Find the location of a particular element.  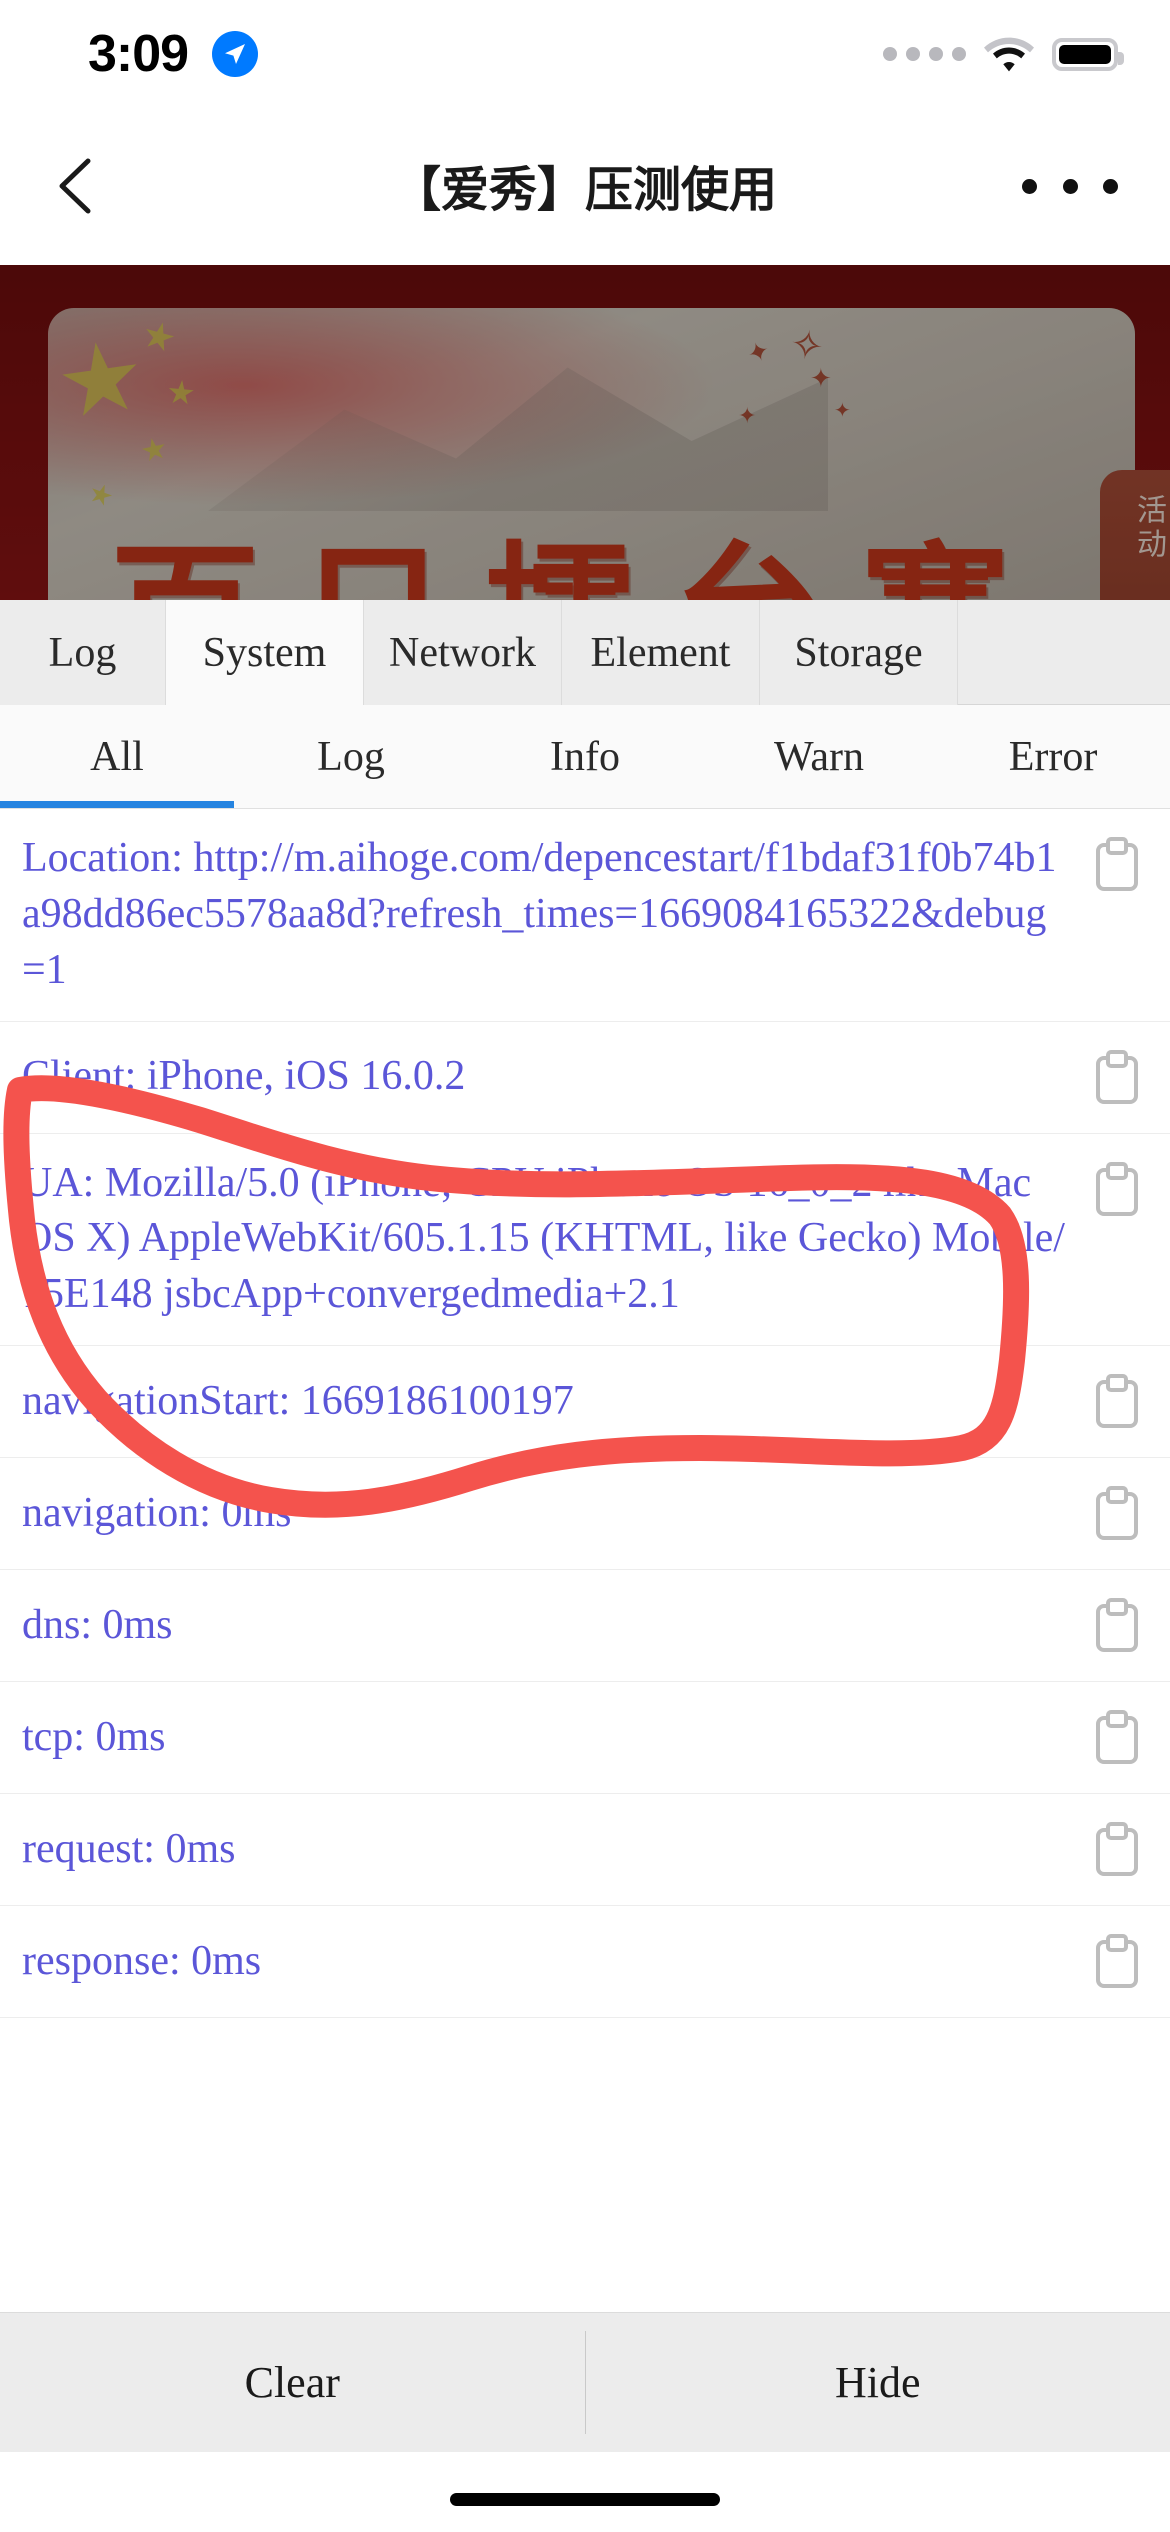

home-indicator is located at coordinates (585, 2499).